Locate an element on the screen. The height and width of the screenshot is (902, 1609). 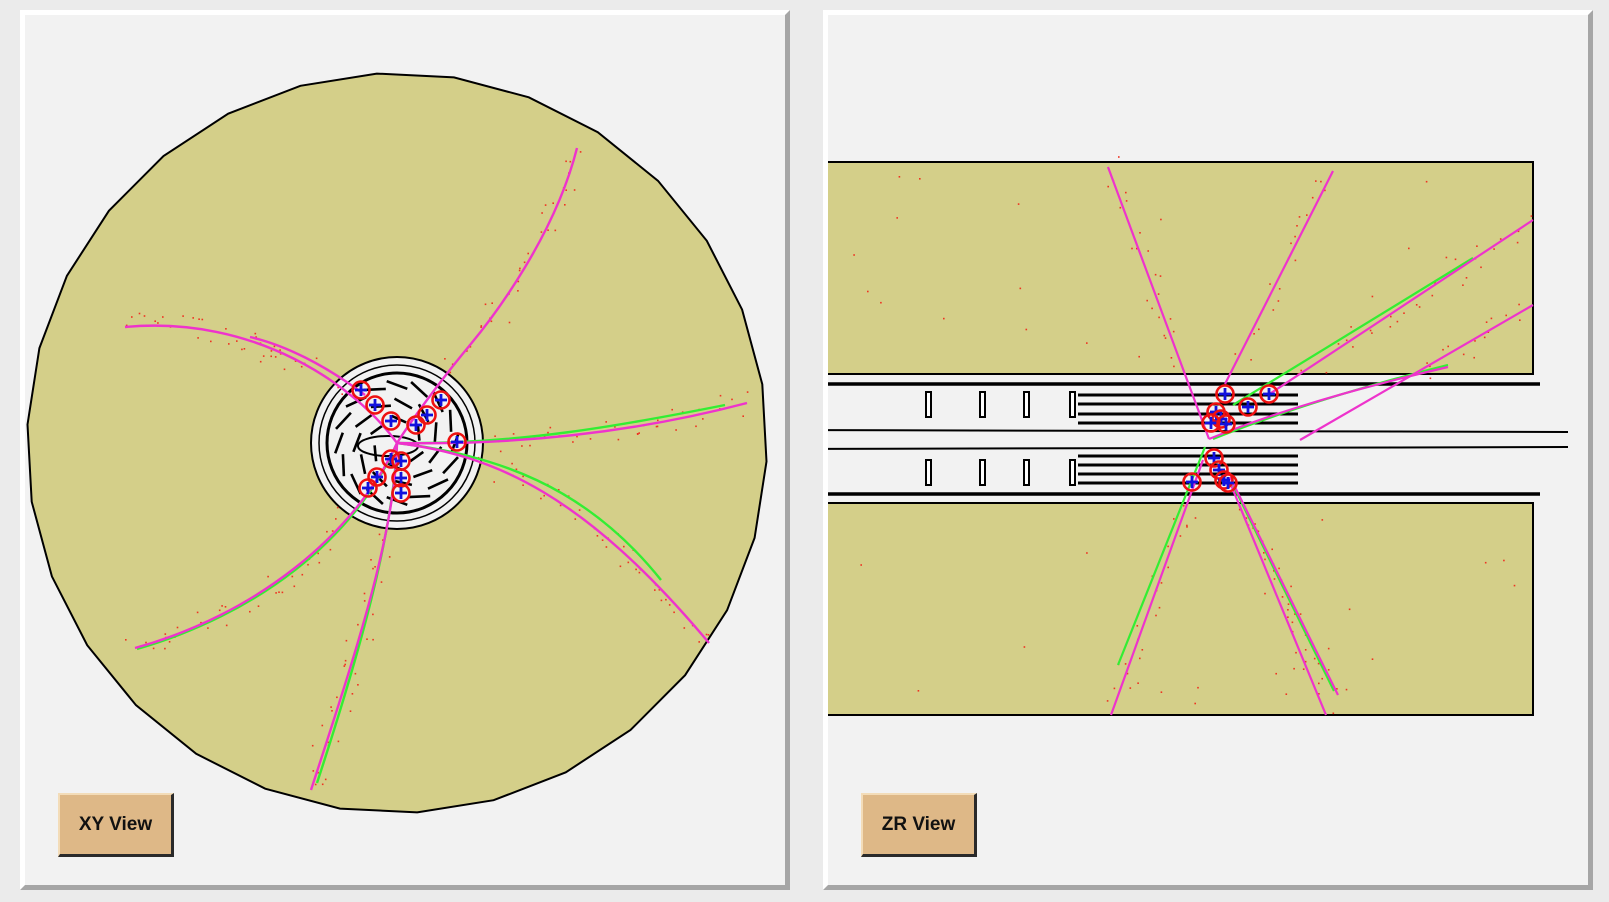
stave is located at coordinates (450, 420).